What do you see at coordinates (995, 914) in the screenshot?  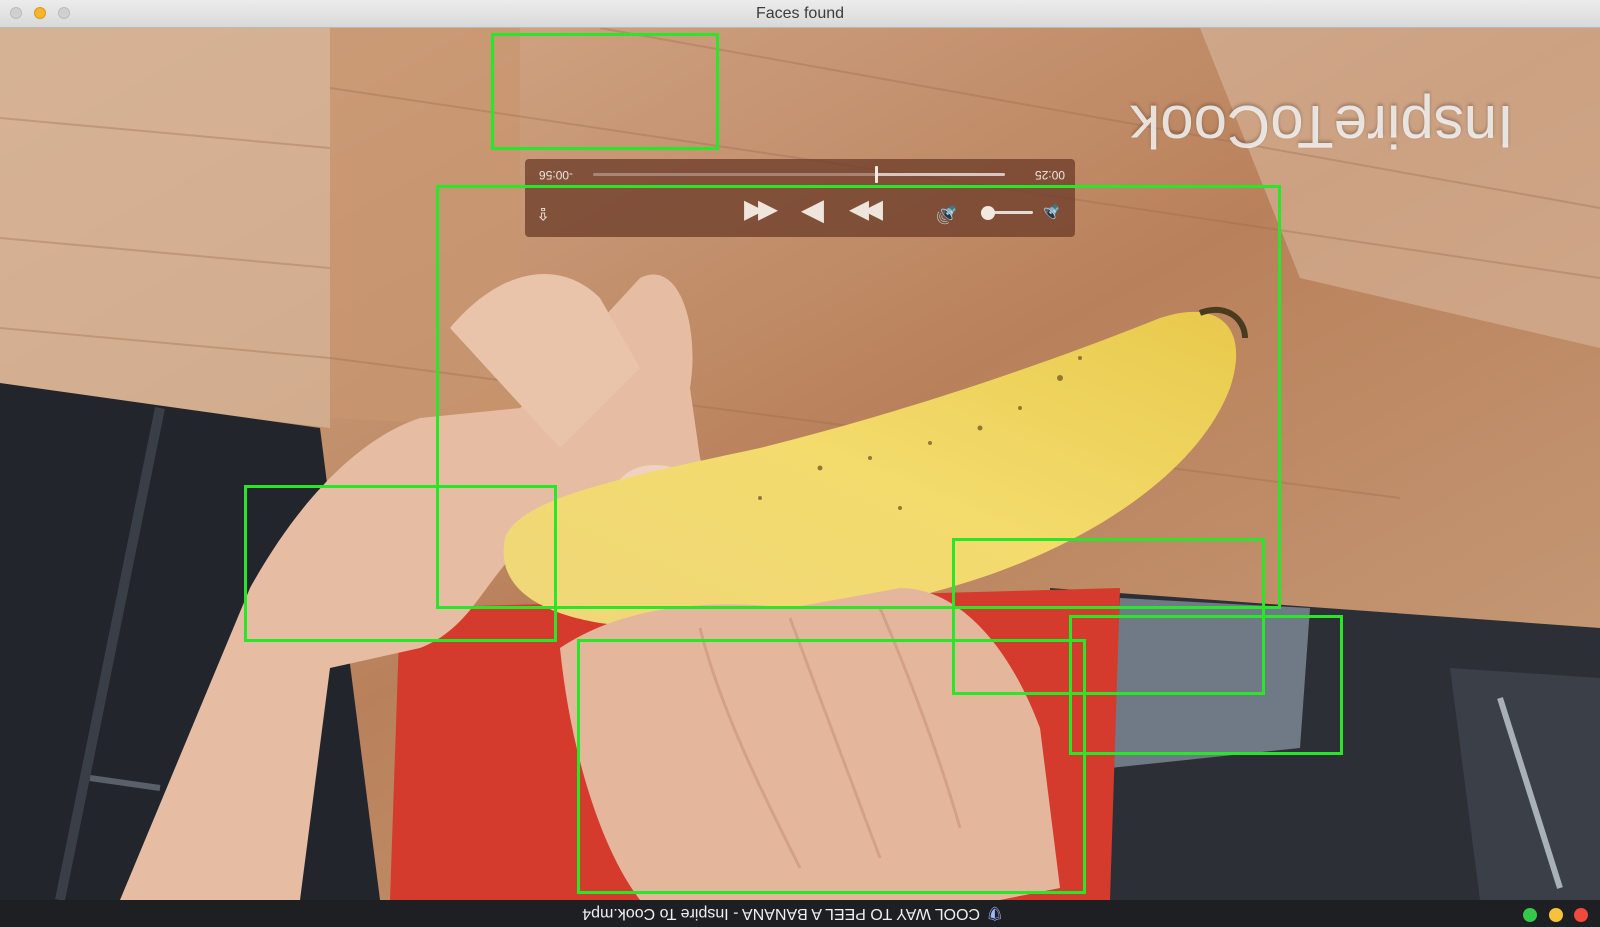 I see `shield-icon: 🛡` at bounding box center [995, 914].